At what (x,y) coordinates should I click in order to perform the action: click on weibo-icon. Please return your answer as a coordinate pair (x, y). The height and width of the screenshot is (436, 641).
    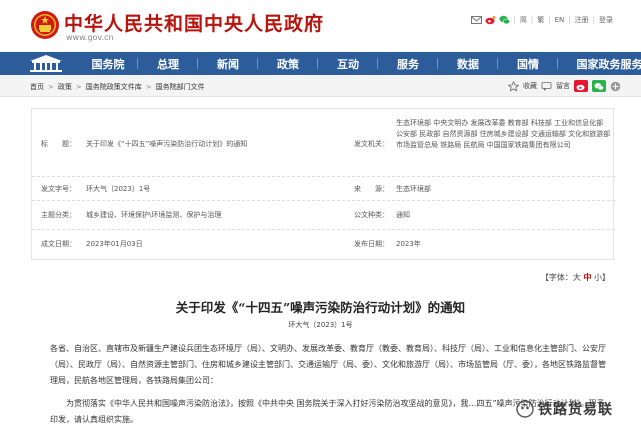
    Looking at the image, I should click on (490, 20).